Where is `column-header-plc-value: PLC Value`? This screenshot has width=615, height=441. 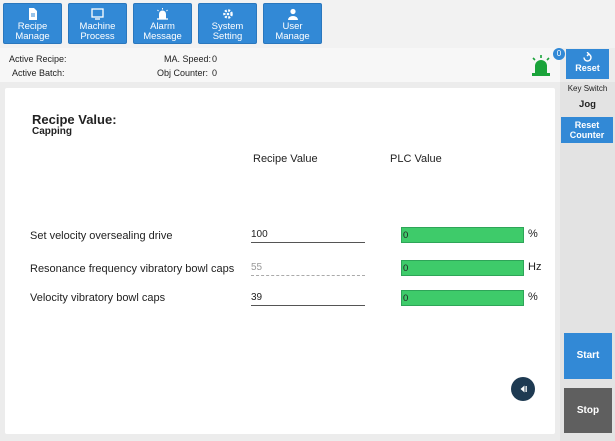 column-header-plc-value: PLC Value is located at coordinates (416, 159).